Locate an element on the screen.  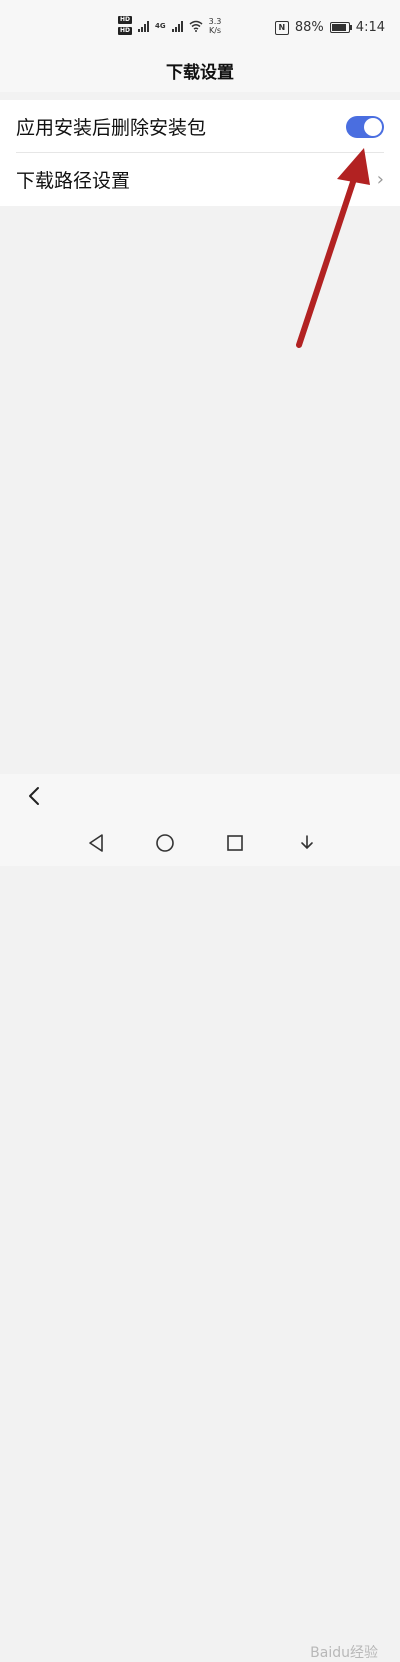
battery-fill is located at coordinates (338, 27).